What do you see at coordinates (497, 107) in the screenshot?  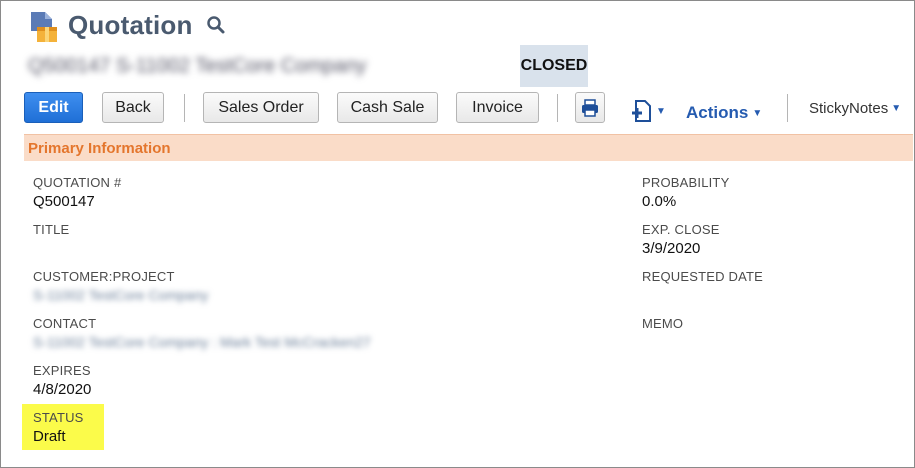 I see `invoice-button: Invoice` at bounding box center [497, 107].